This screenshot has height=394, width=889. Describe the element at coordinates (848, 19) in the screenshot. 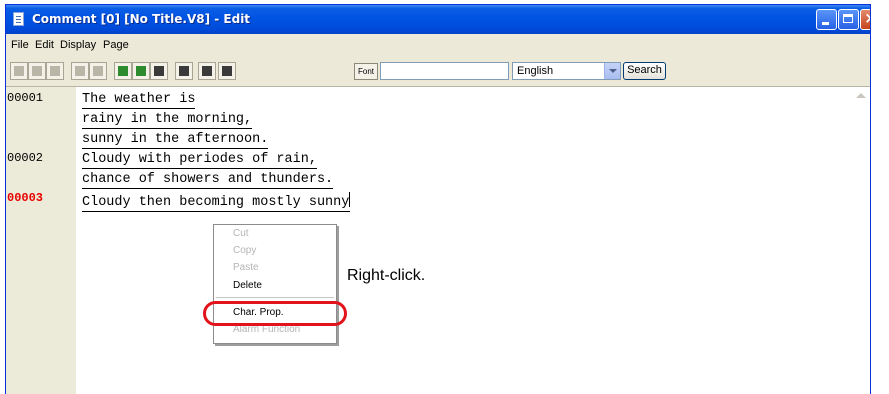

I see `maximize-button` at that location.